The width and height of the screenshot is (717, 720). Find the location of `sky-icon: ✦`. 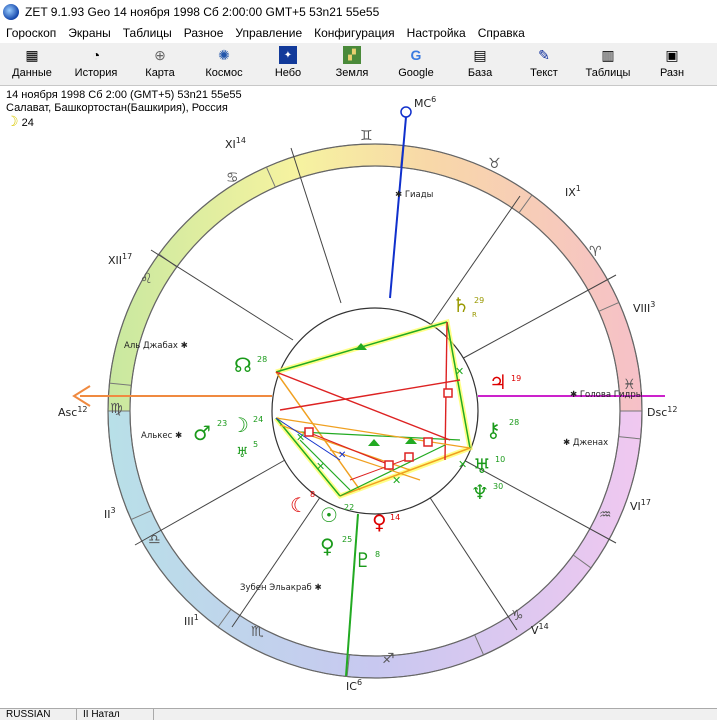

sky-icon: ✦ is located at coordinates (288, 55).